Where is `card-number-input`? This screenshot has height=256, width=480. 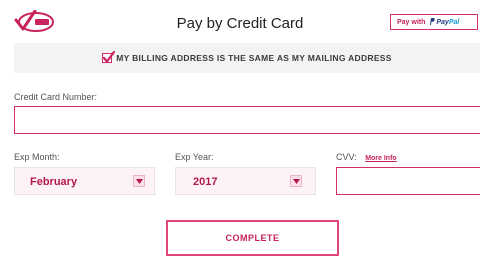
card-number-input is located at coordinates (247, 120).